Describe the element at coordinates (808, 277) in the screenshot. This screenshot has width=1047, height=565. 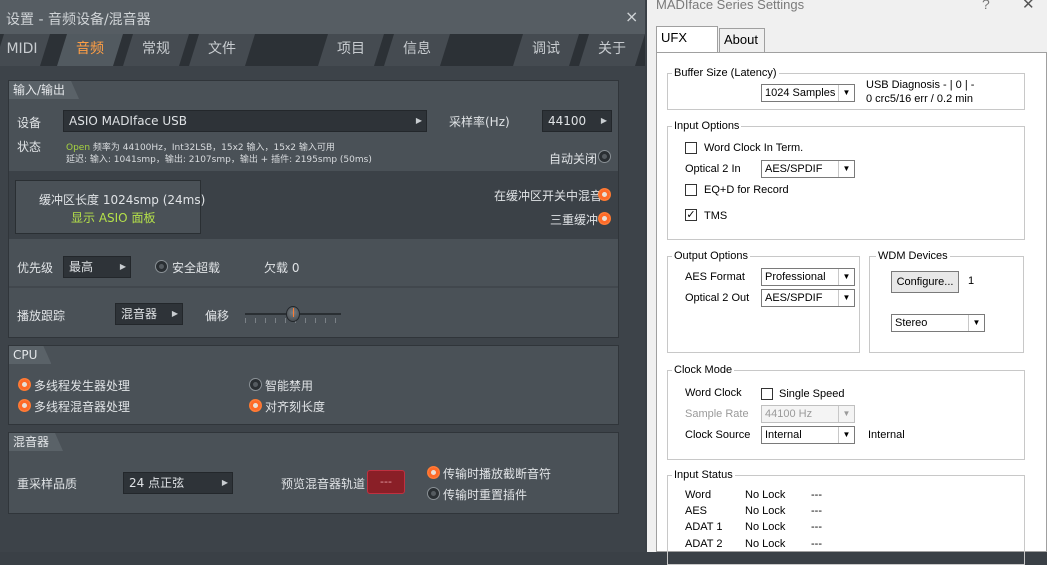
I see `aes-format-select: Professional ▼` at that location.